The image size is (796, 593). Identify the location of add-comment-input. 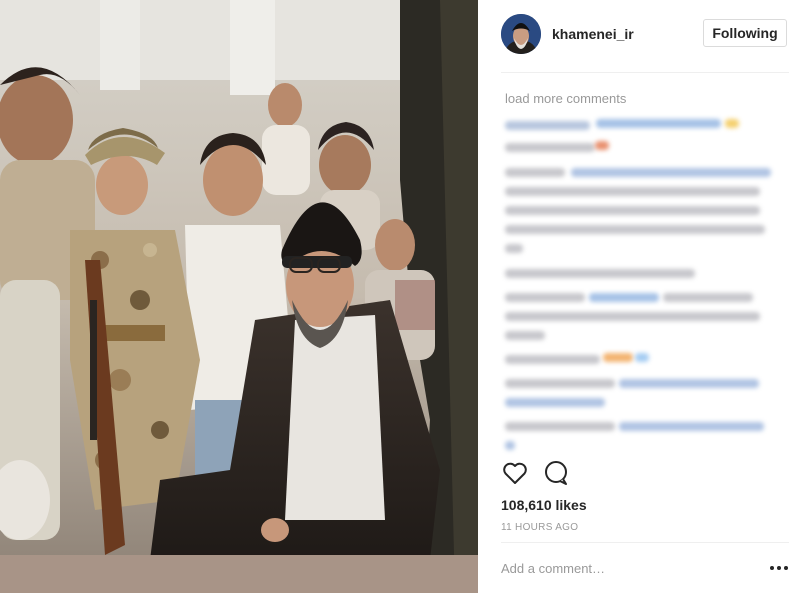
(626, 568).